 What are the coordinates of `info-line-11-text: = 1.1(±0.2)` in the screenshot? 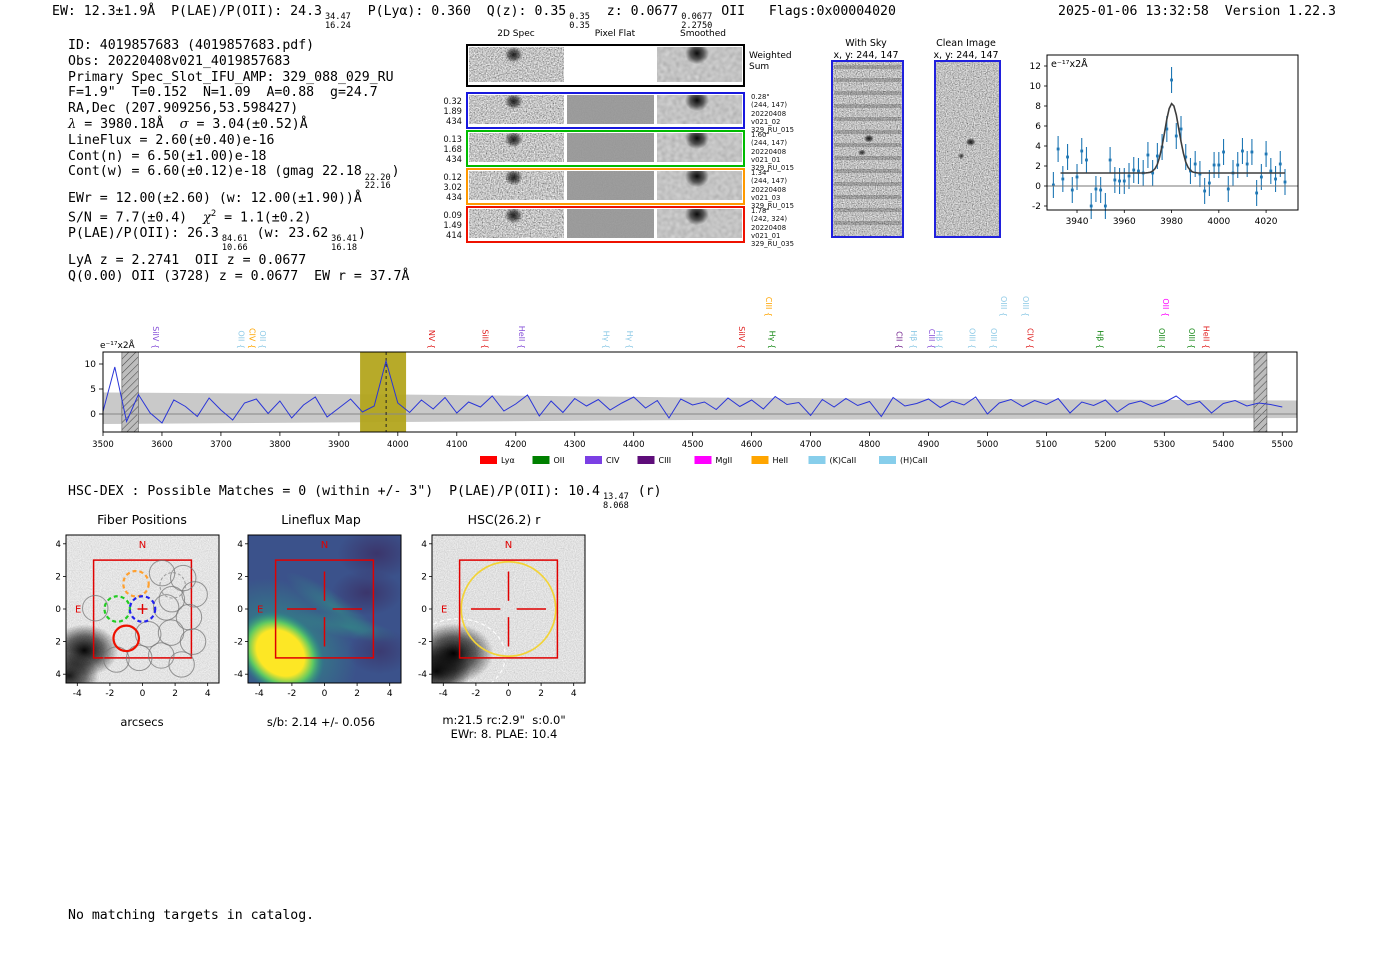 It's located at (264, 218).